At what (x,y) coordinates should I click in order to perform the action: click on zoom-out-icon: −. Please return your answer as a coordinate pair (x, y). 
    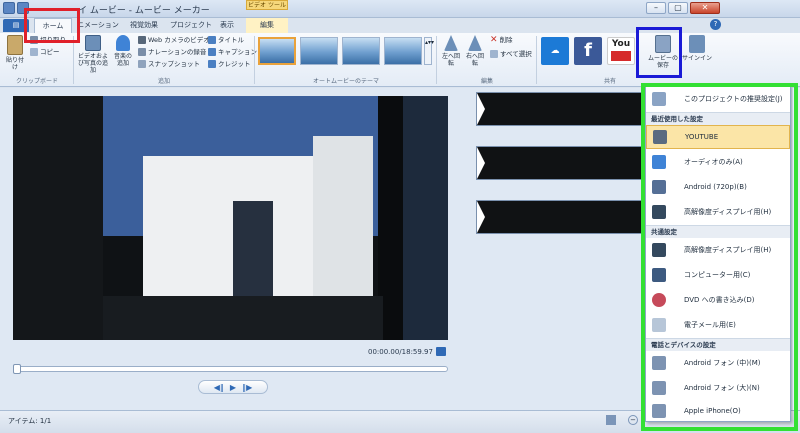
    Looking at the image, I should click on (633, 420).